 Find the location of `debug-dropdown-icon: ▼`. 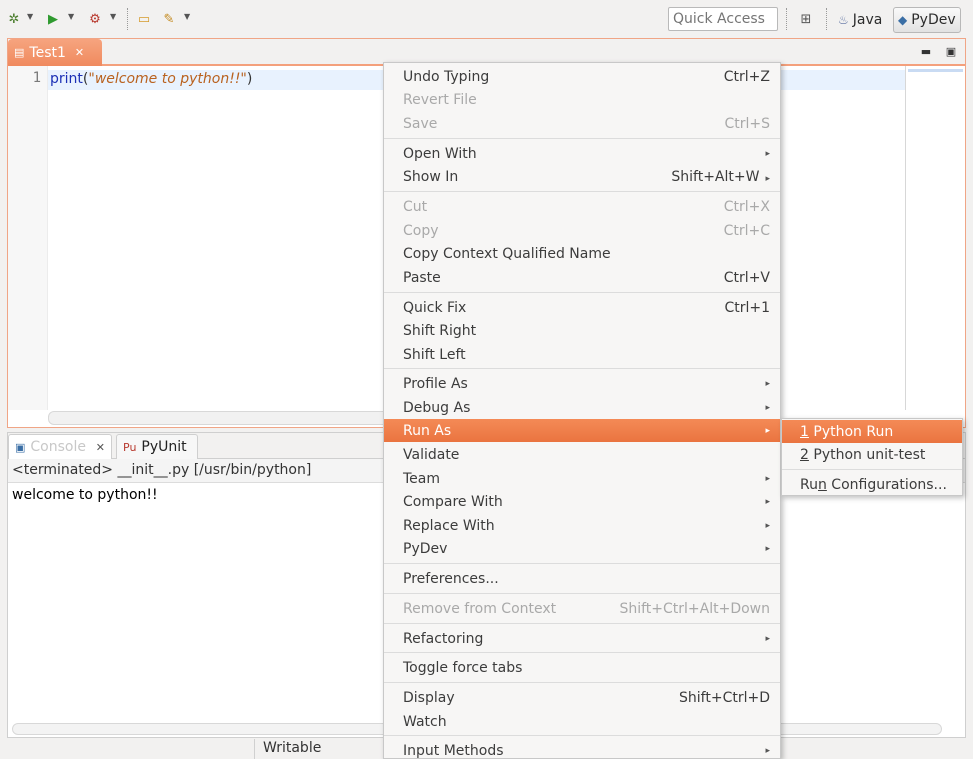

debug-dropdown-icon: ▼ is located at coordinates (31, 19).